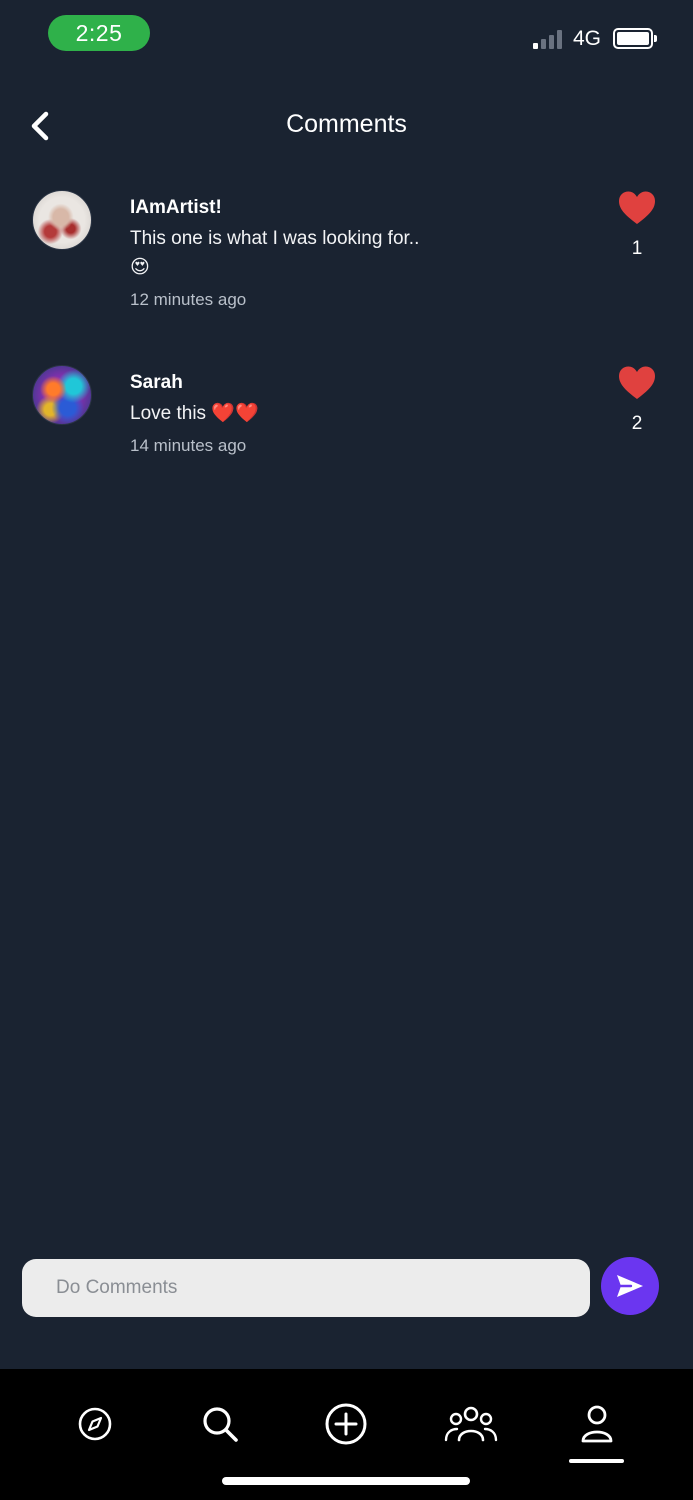 This screenshot has width=693, height=1500. I want to click on nav-add, so click(346, 1424).